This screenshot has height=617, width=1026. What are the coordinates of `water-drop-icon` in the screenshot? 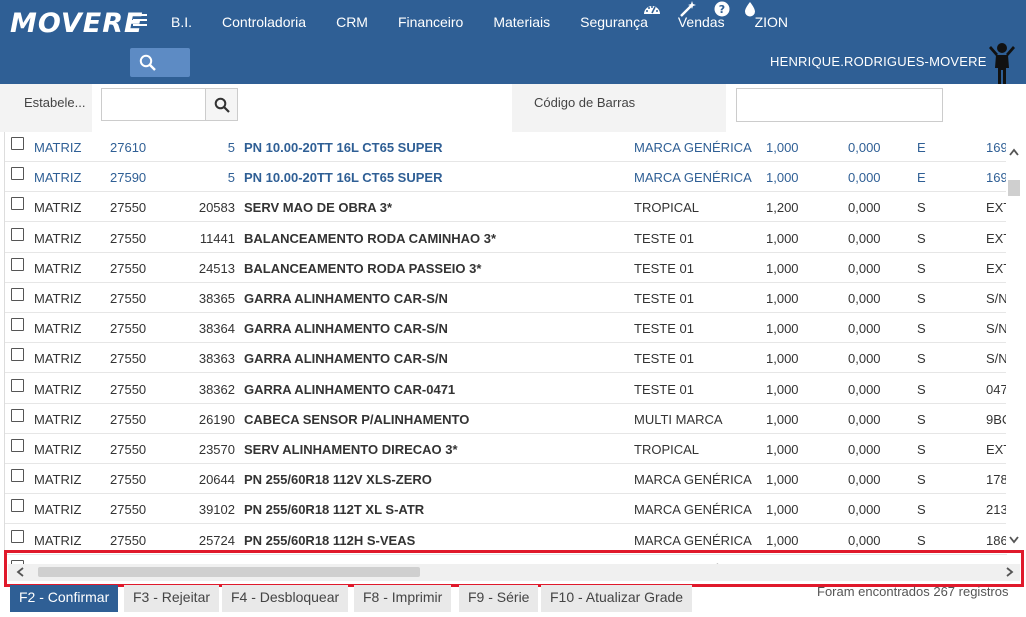 It's located at (750, 9).